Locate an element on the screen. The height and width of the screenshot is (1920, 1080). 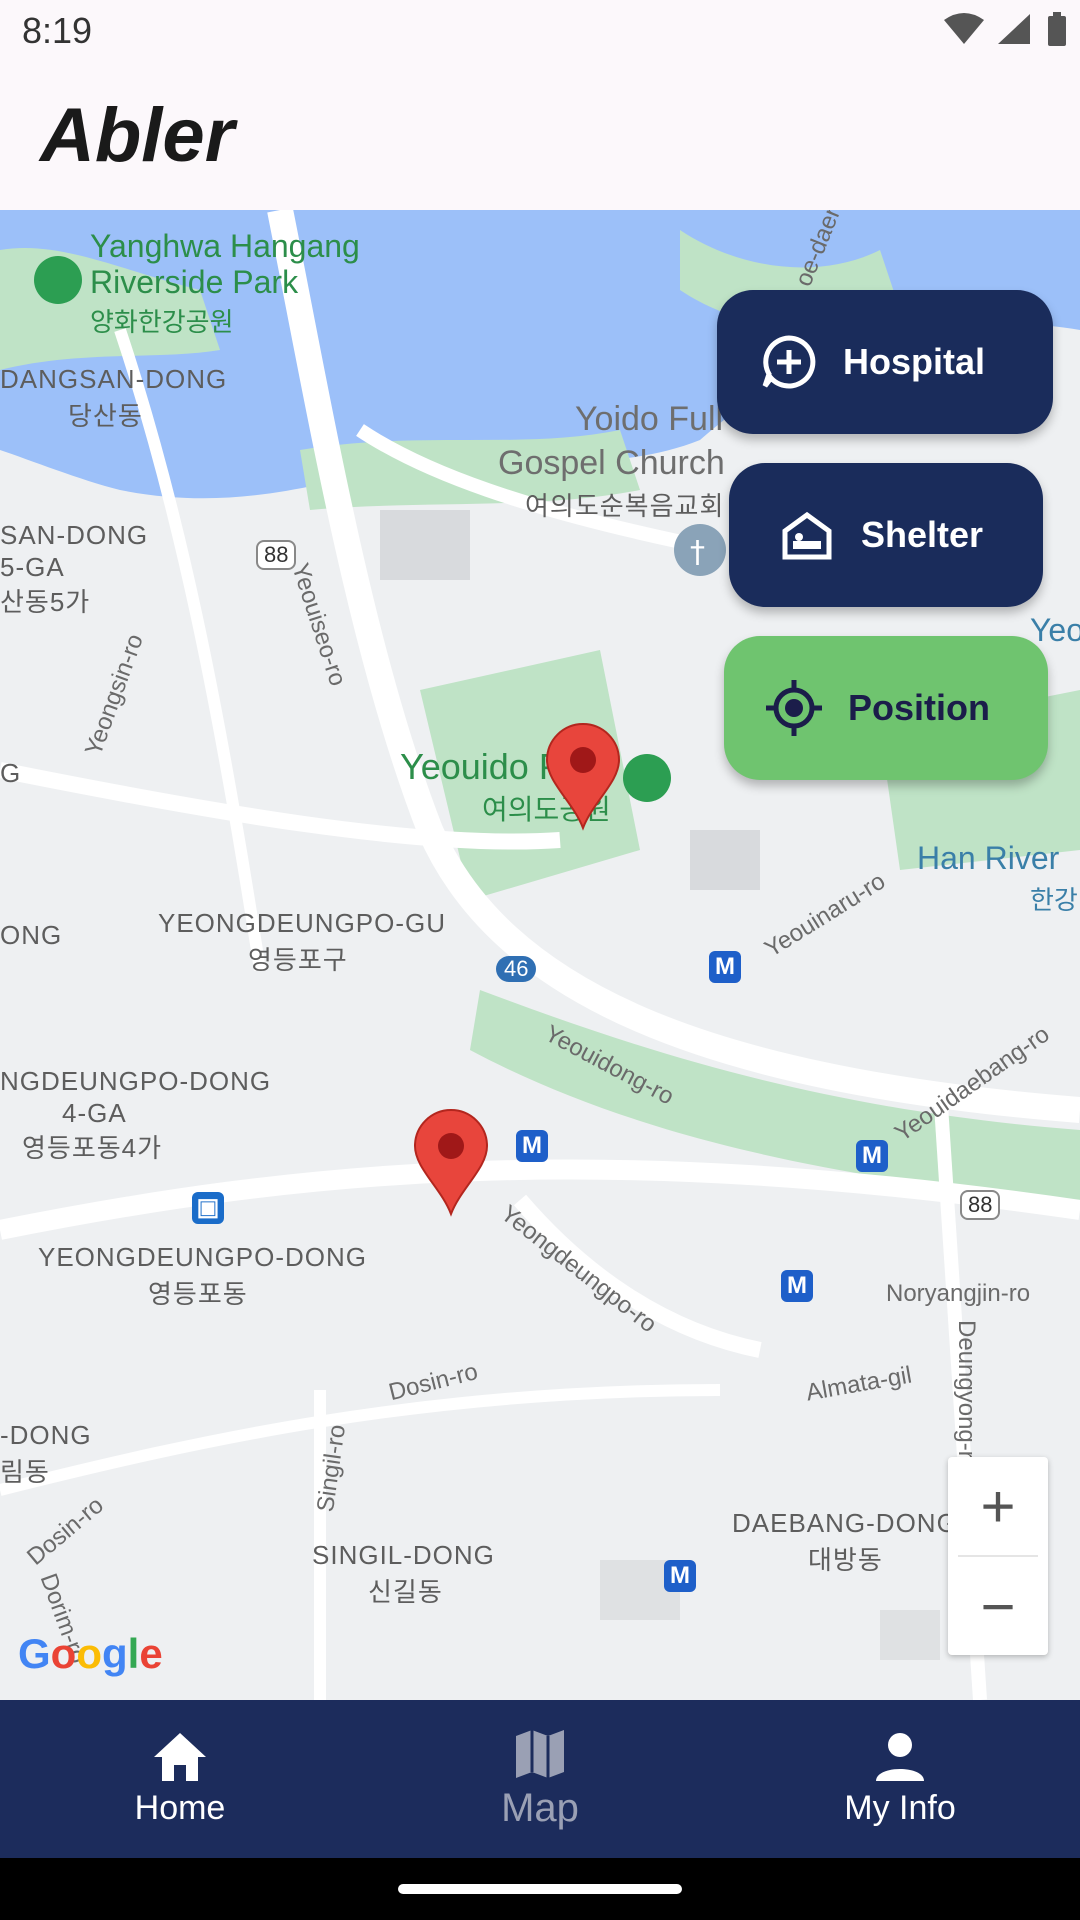
my-location-icon is located at coordinates (794, 708).